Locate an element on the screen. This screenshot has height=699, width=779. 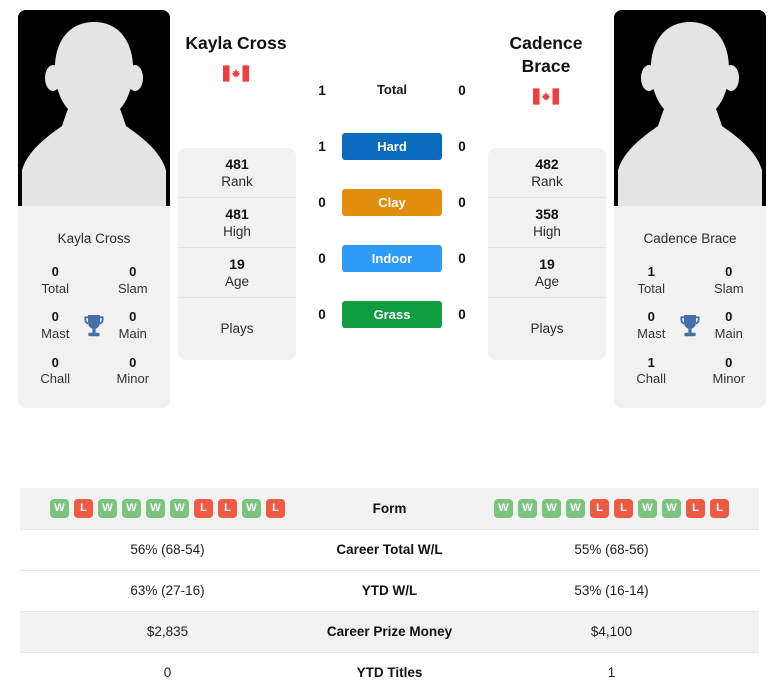
trophy-icon-right is located at coordinates (689, 326).